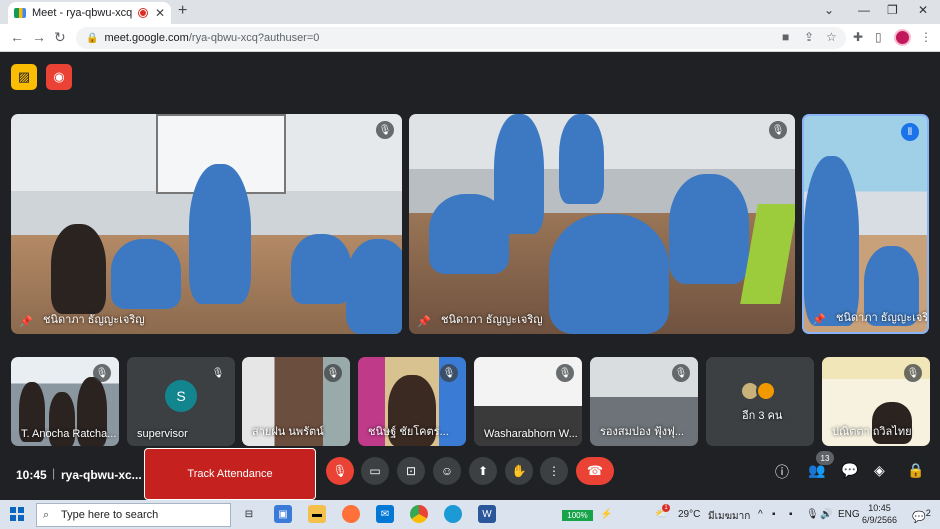 The width and height of the screenshot is (940, 529). What do you see at coordinates (791, 514) in the screenshot?
I see `camera-tray-icon: ▪` at bounding box center [791, 514].